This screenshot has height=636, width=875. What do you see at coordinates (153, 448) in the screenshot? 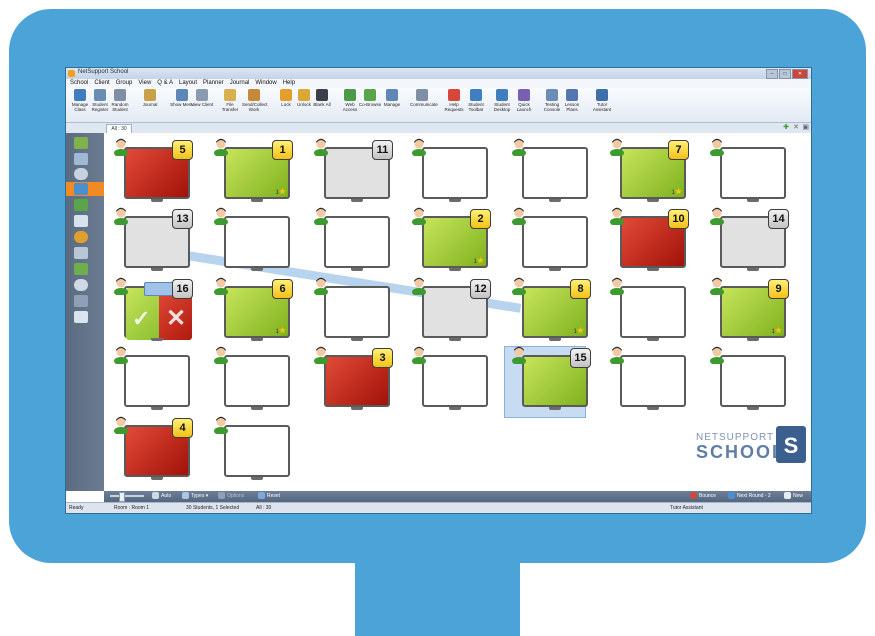
I see `student-tile: 4` at bounding box center [153, 448].